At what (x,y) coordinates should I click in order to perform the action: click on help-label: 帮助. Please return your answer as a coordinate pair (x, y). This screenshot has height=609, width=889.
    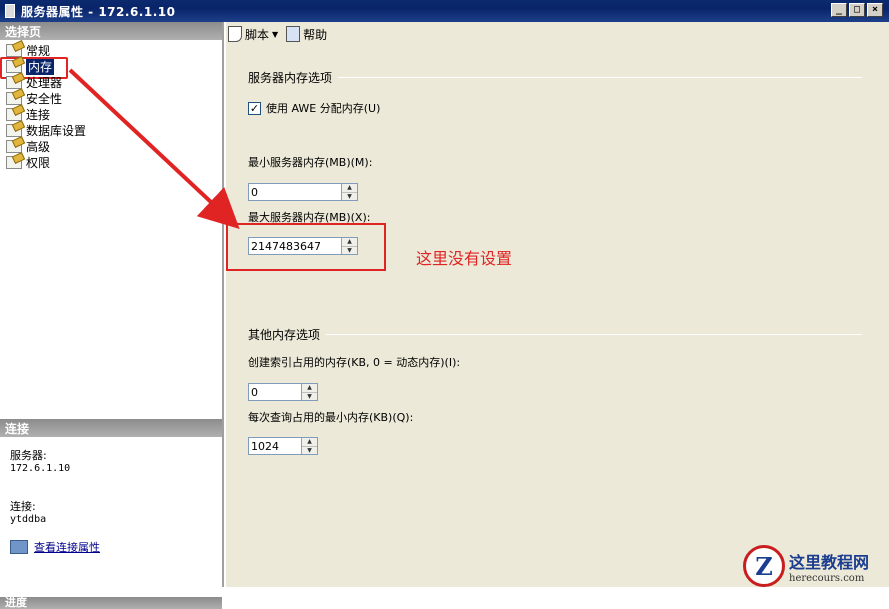
    Looking at the image, I should click on (315, 34).